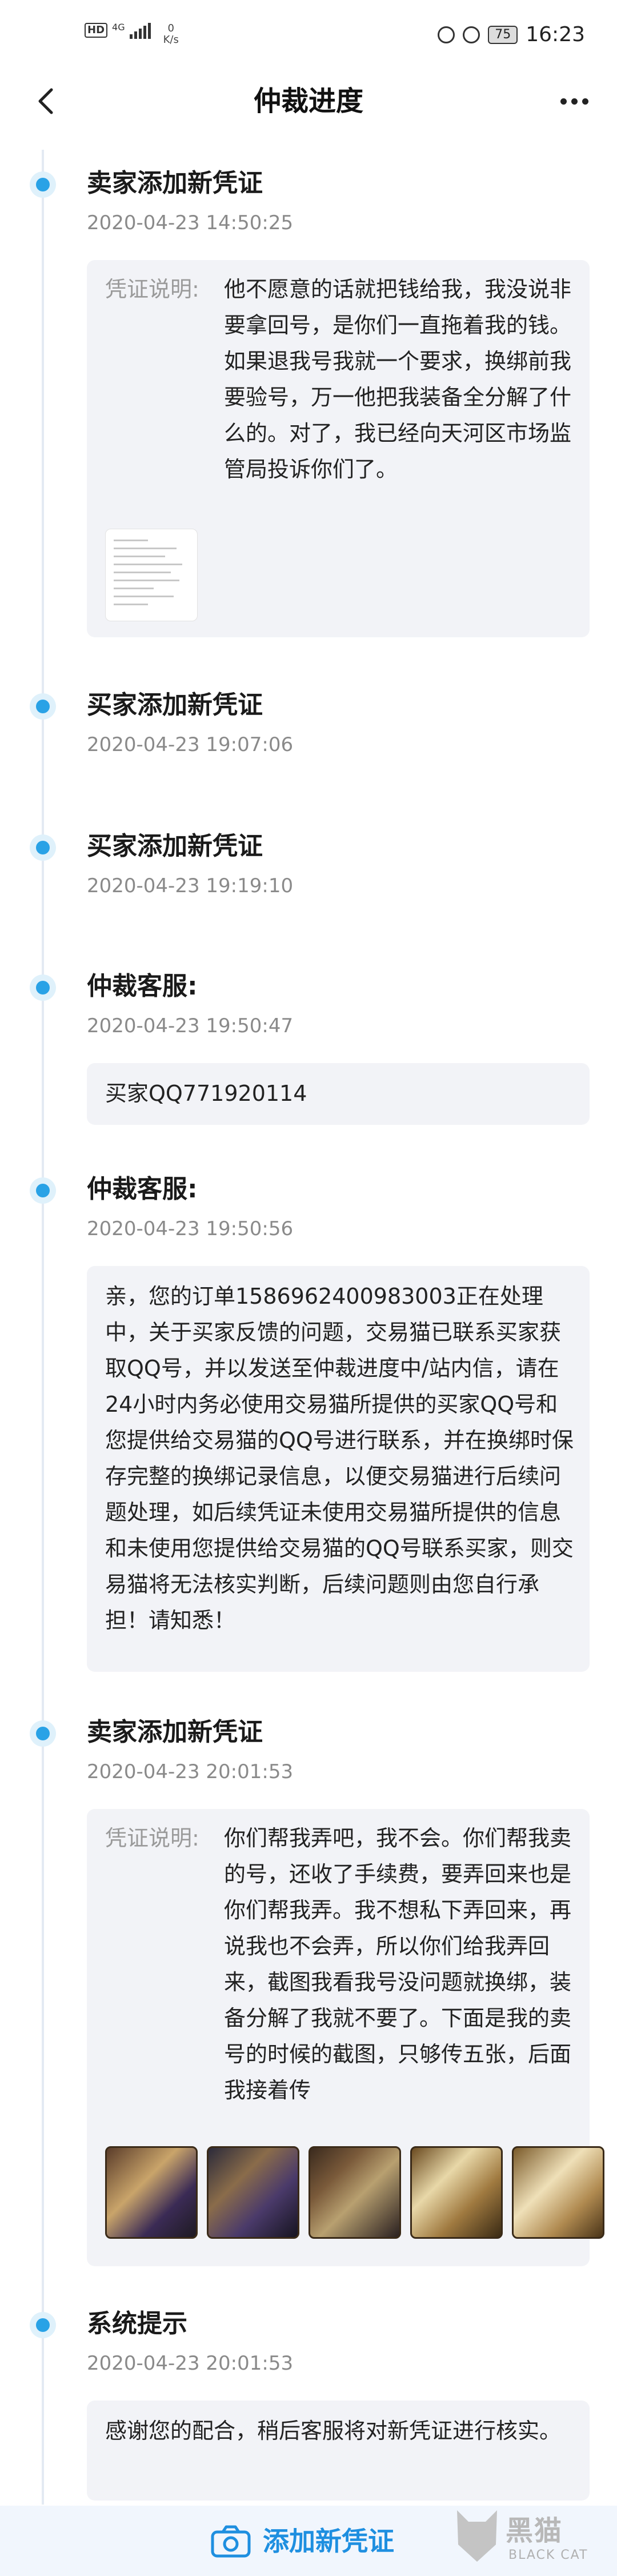  What do you see at coordinates (339, 2451) in the screenshot?
I see `message-card: 感谢您的配合，稍后客服将对新凭证进行核实。` at bounding box center [339, 2451].